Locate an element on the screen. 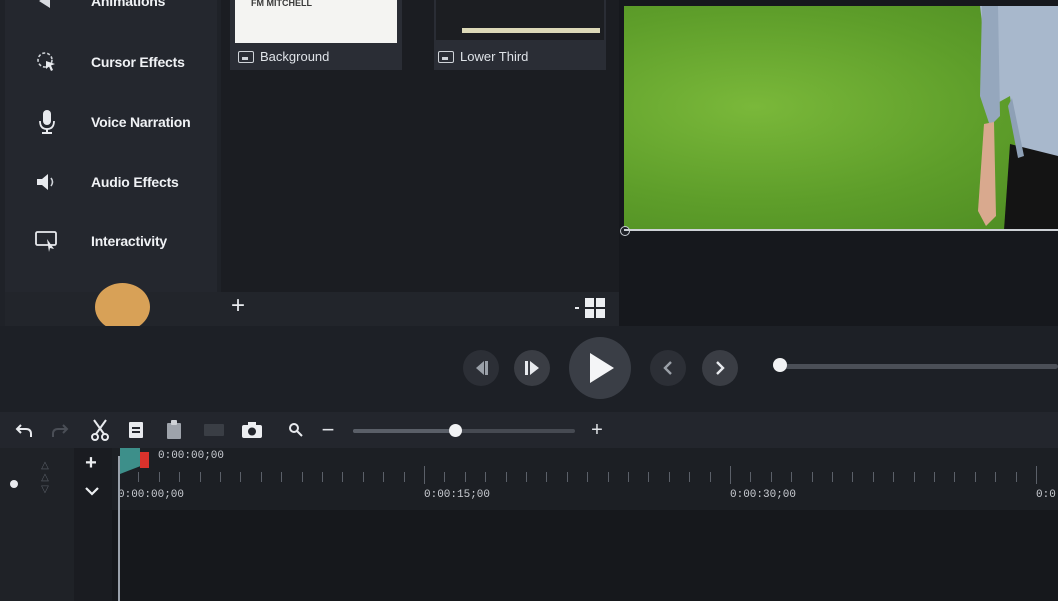 This screenshot has height=601, width=1058. step-back-icon is located at coordinates (482, 368).